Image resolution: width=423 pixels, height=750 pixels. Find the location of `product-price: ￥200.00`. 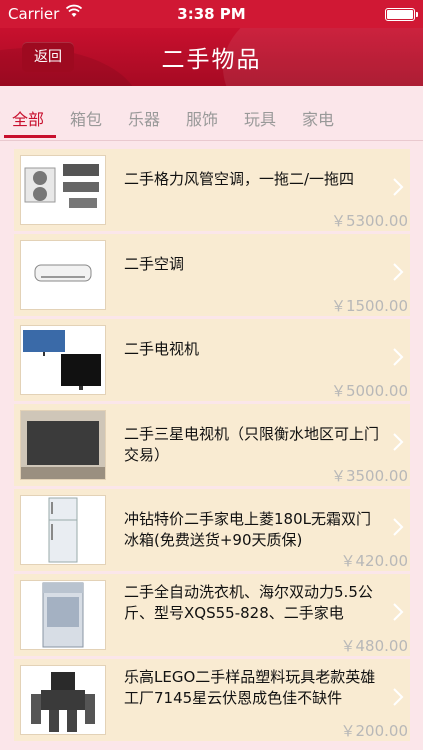

product-price: ￥200.00 is located at coordinates (374, 731).